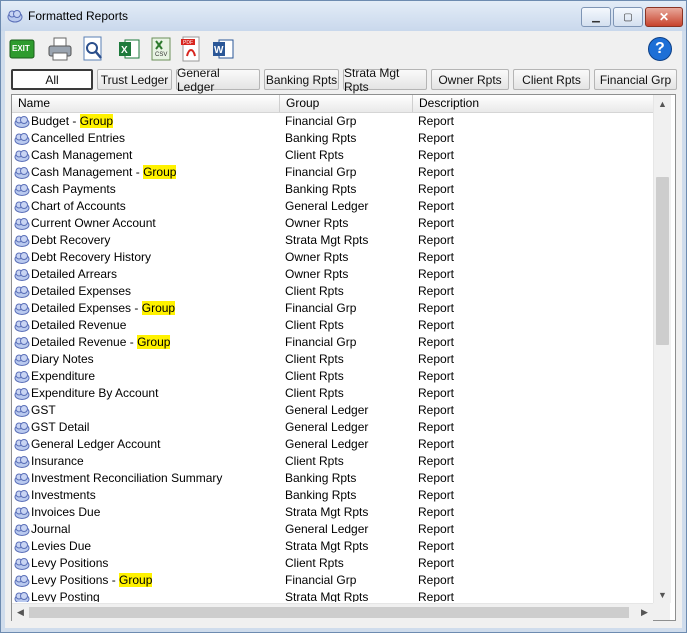  I want to click on minimize-button: ▁, so click(596, 17).